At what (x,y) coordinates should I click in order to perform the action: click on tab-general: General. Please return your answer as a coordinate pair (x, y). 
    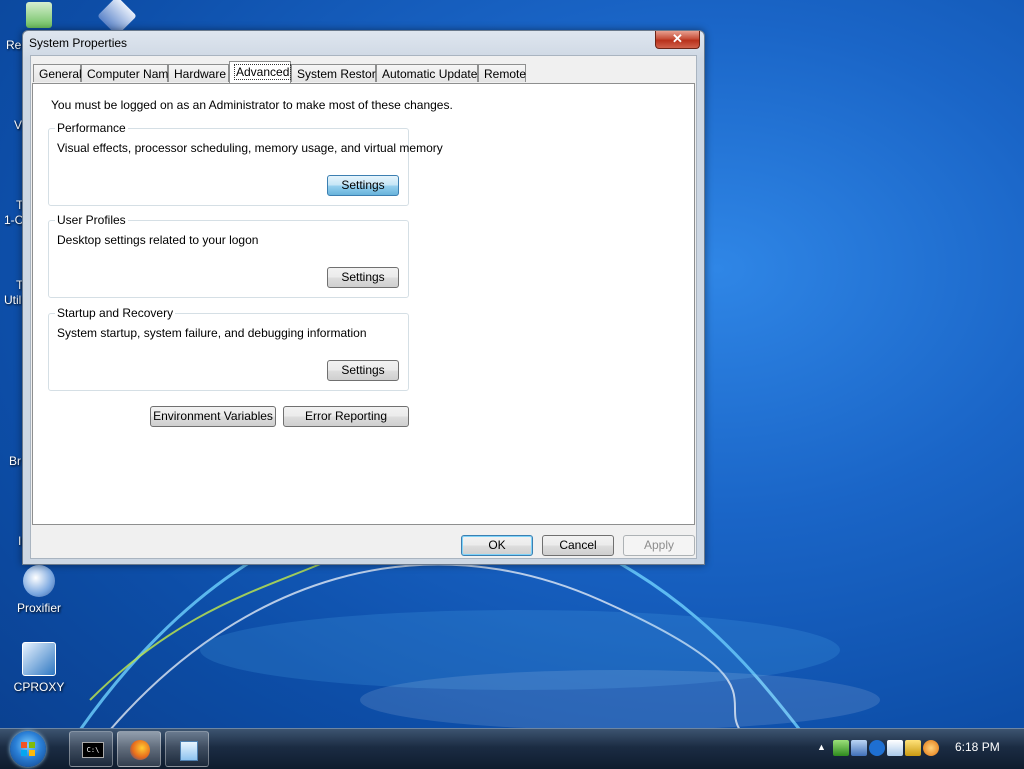
    Looking at the image, I should click on (57, 73).